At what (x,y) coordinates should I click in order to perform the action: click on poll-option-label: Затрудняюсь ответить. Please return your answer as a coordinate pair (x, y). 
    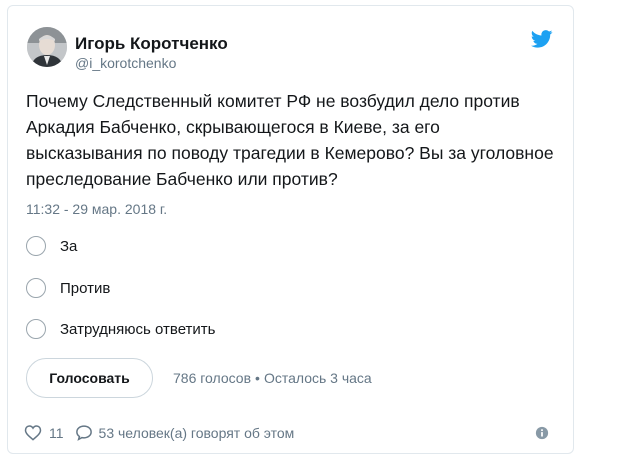
    Looking at the image, I should click on (138, 329).